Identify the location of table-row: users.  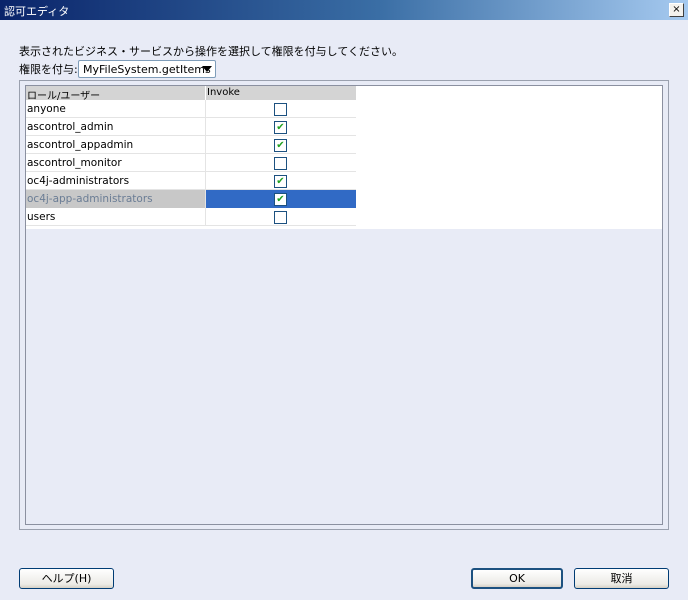
(191, 217).